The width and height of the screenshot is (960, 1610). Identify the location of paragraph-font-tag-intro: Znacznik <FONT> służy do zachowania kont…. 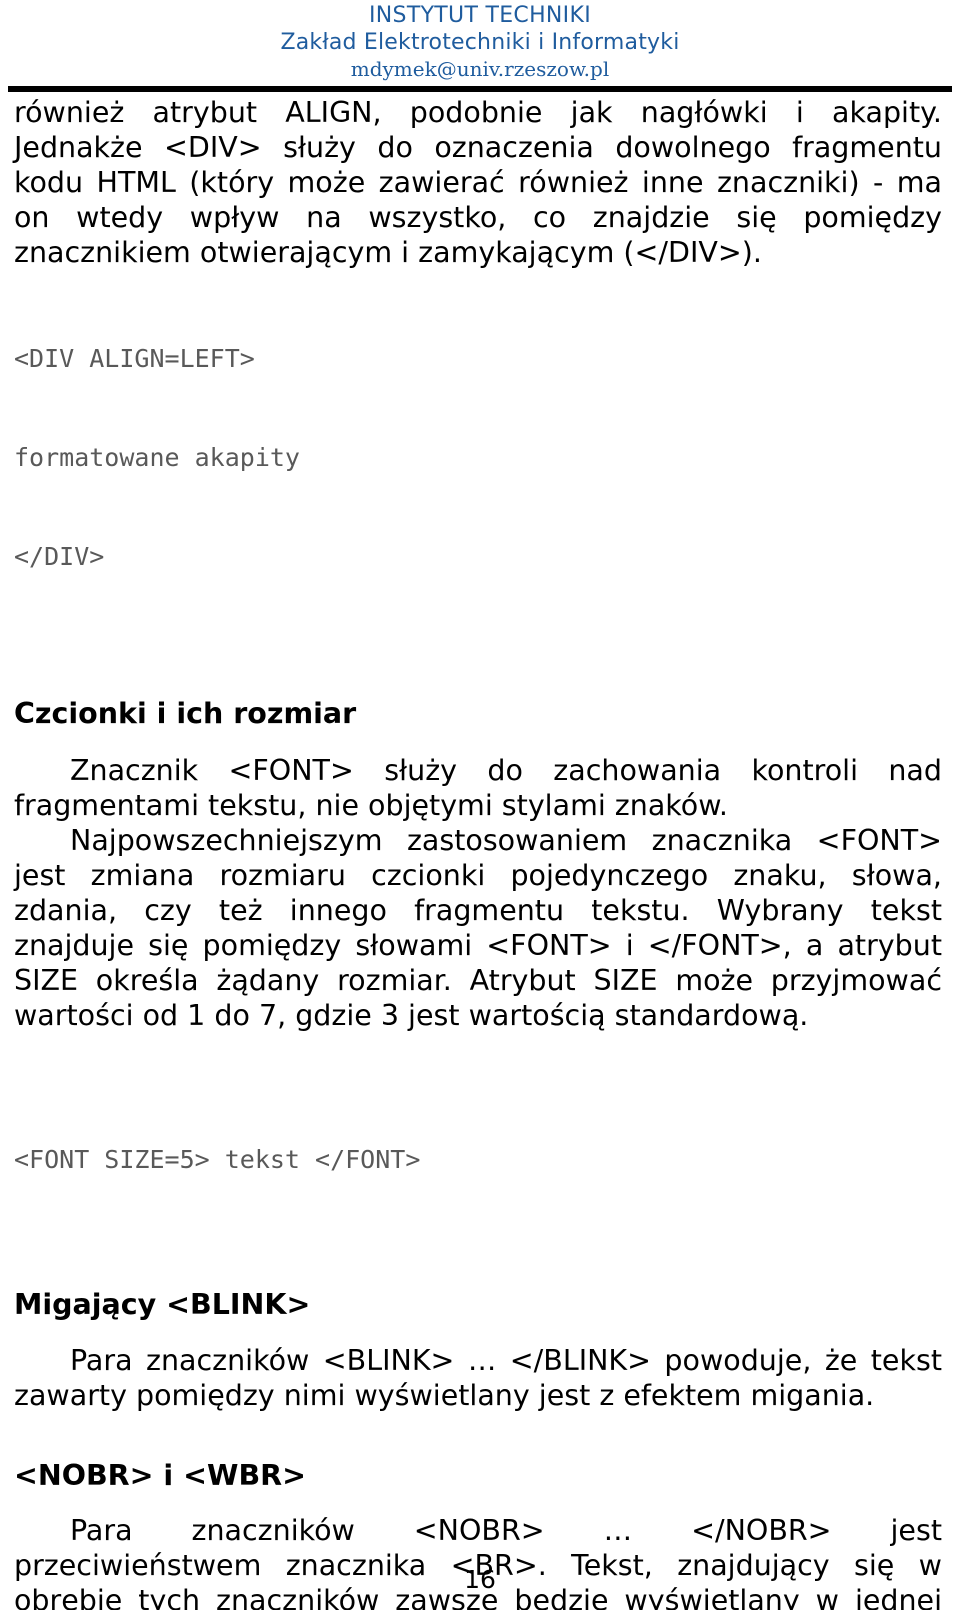
(478, 788).